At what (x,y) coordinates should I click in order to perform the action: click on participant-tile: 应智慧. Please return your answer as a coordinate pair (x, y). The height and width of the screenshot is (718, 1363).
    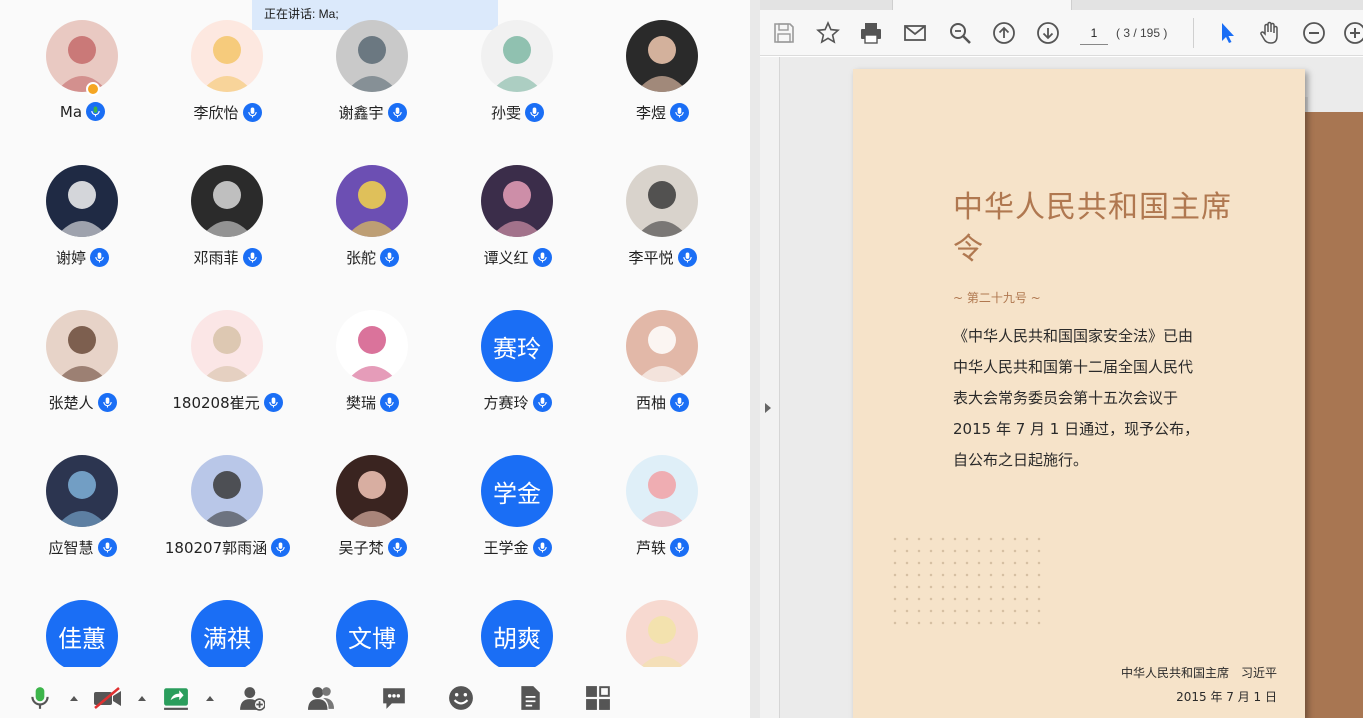
    Looking at the image, I should click on (82, 507).